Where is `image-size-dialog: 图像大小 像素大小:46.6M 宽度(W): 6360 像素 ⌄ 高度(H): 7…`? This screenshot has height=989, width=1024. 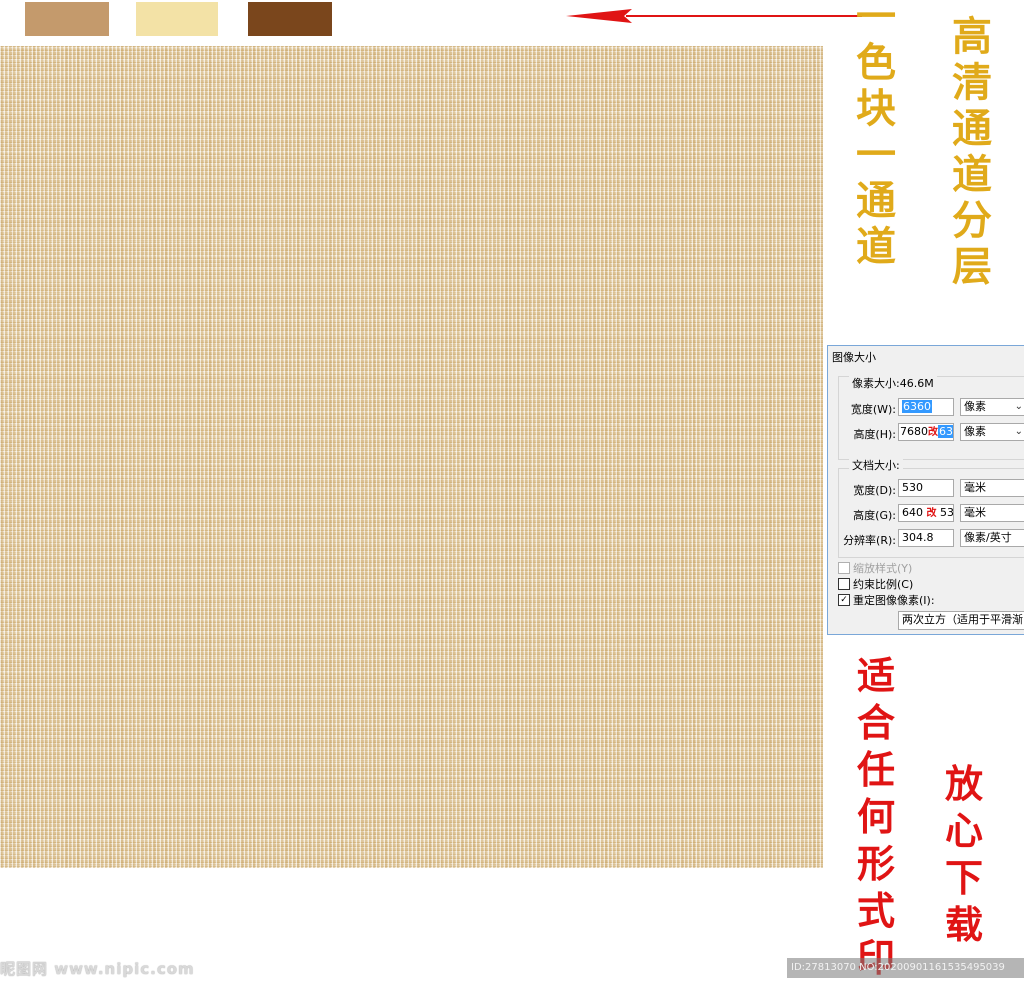
image-size-dialog: 图像大小 像素大小:46.6M 宽度(W): 6360 像素 ⌄ 高度(H): 7… is located at coordinates (925, 490).